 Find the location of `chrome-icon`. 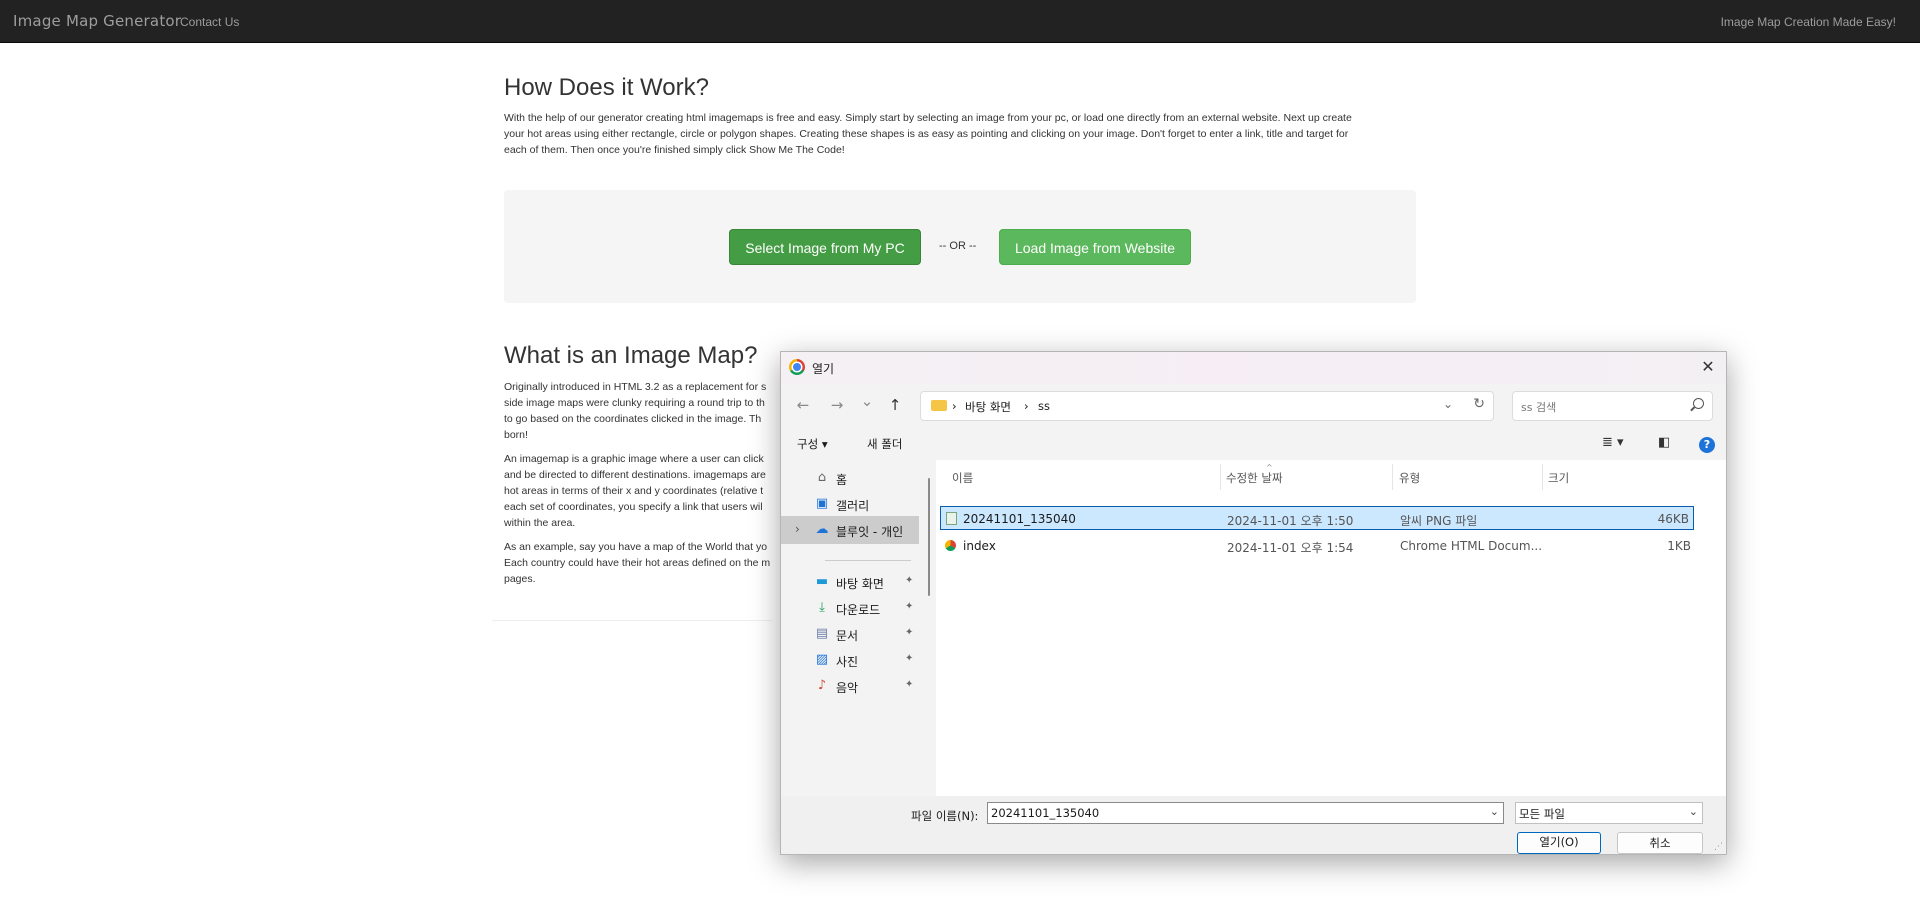

chrome-icon is located at coordinates (797, 367).